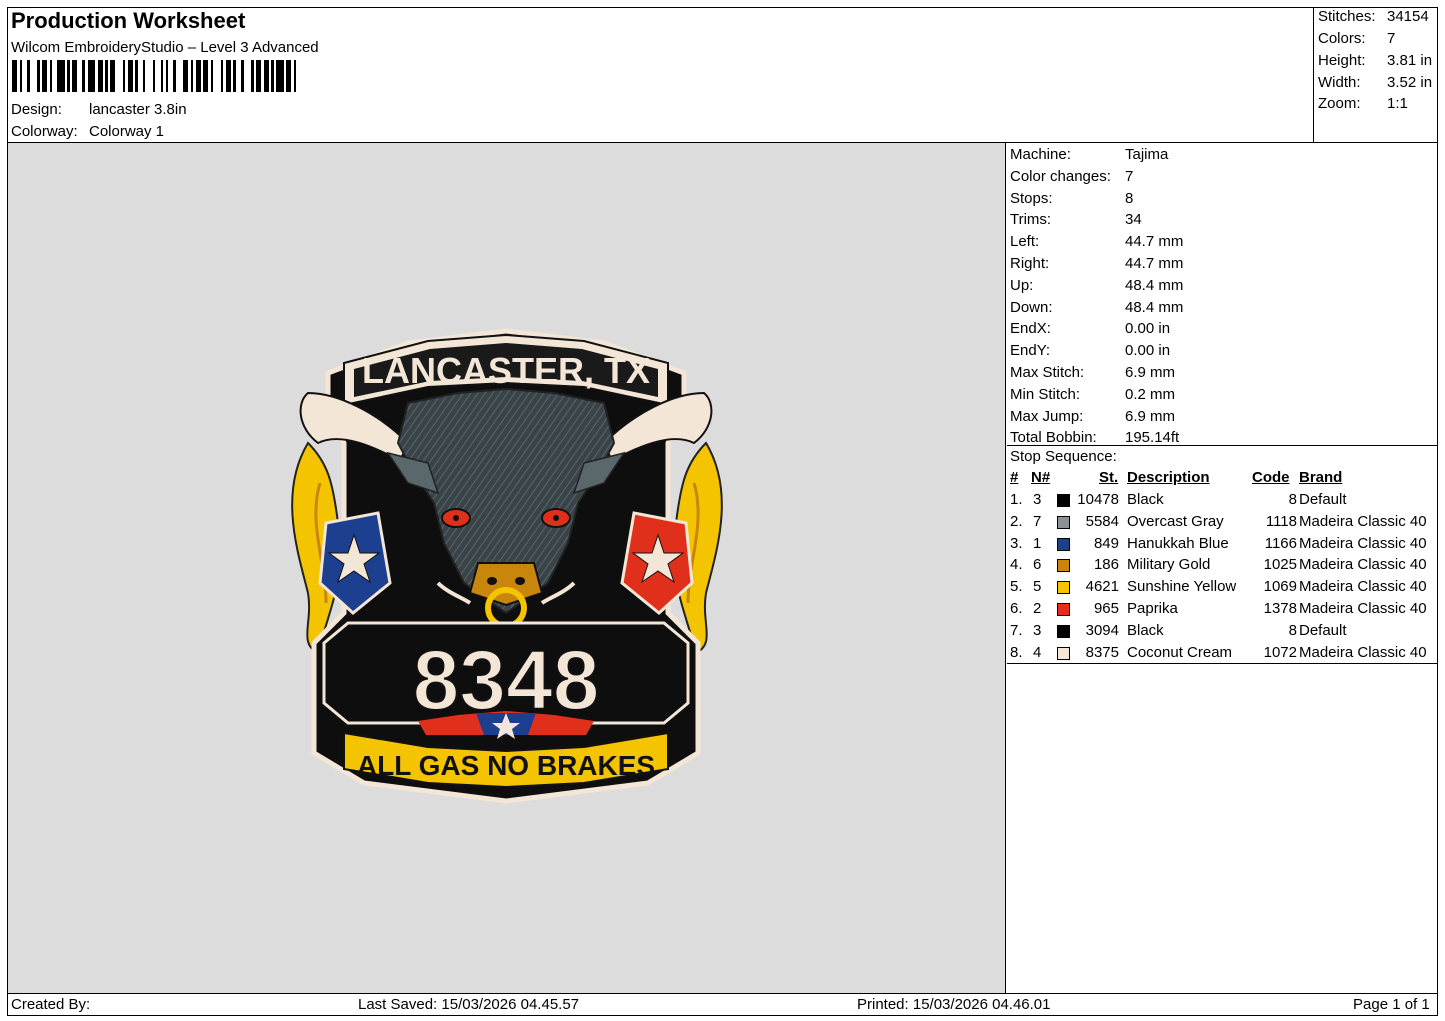  Describe the element at coordinates (127, 131) in the screenshot. I see `colorway-value: Colorway 1` at that location.